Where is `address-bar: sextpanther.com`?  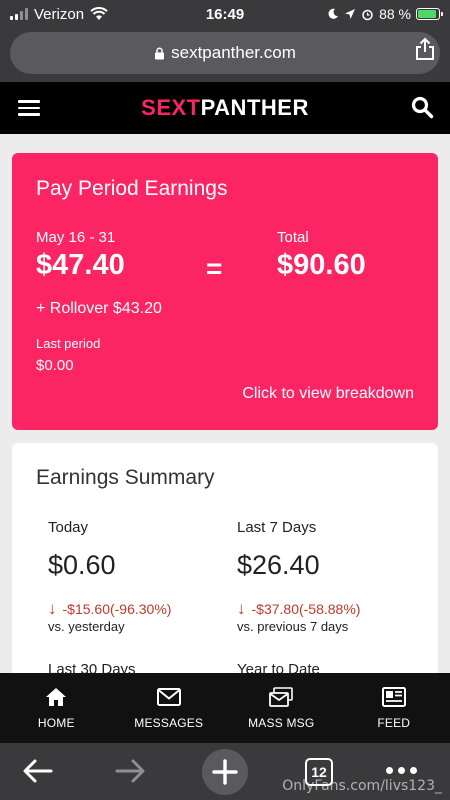 address-bar: sextpanther.com is located at coordinates (225, 53).